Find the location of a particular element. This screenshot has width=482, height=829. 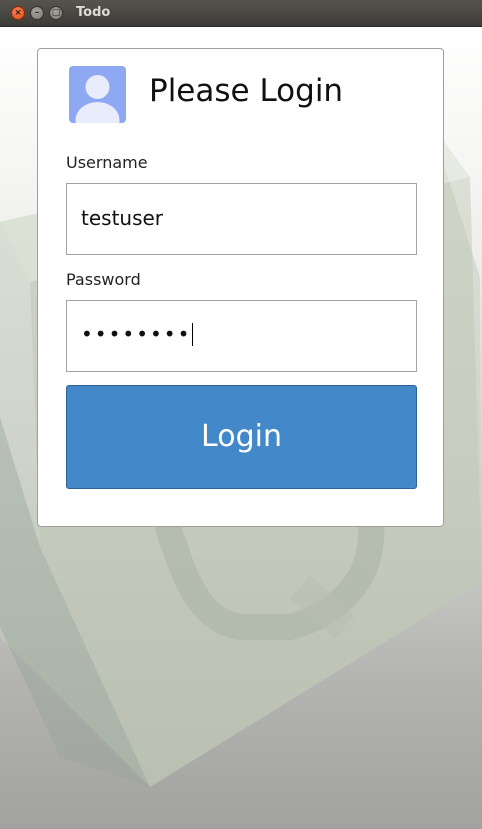

page-title: Please Login is located at coordinates (246, 91).